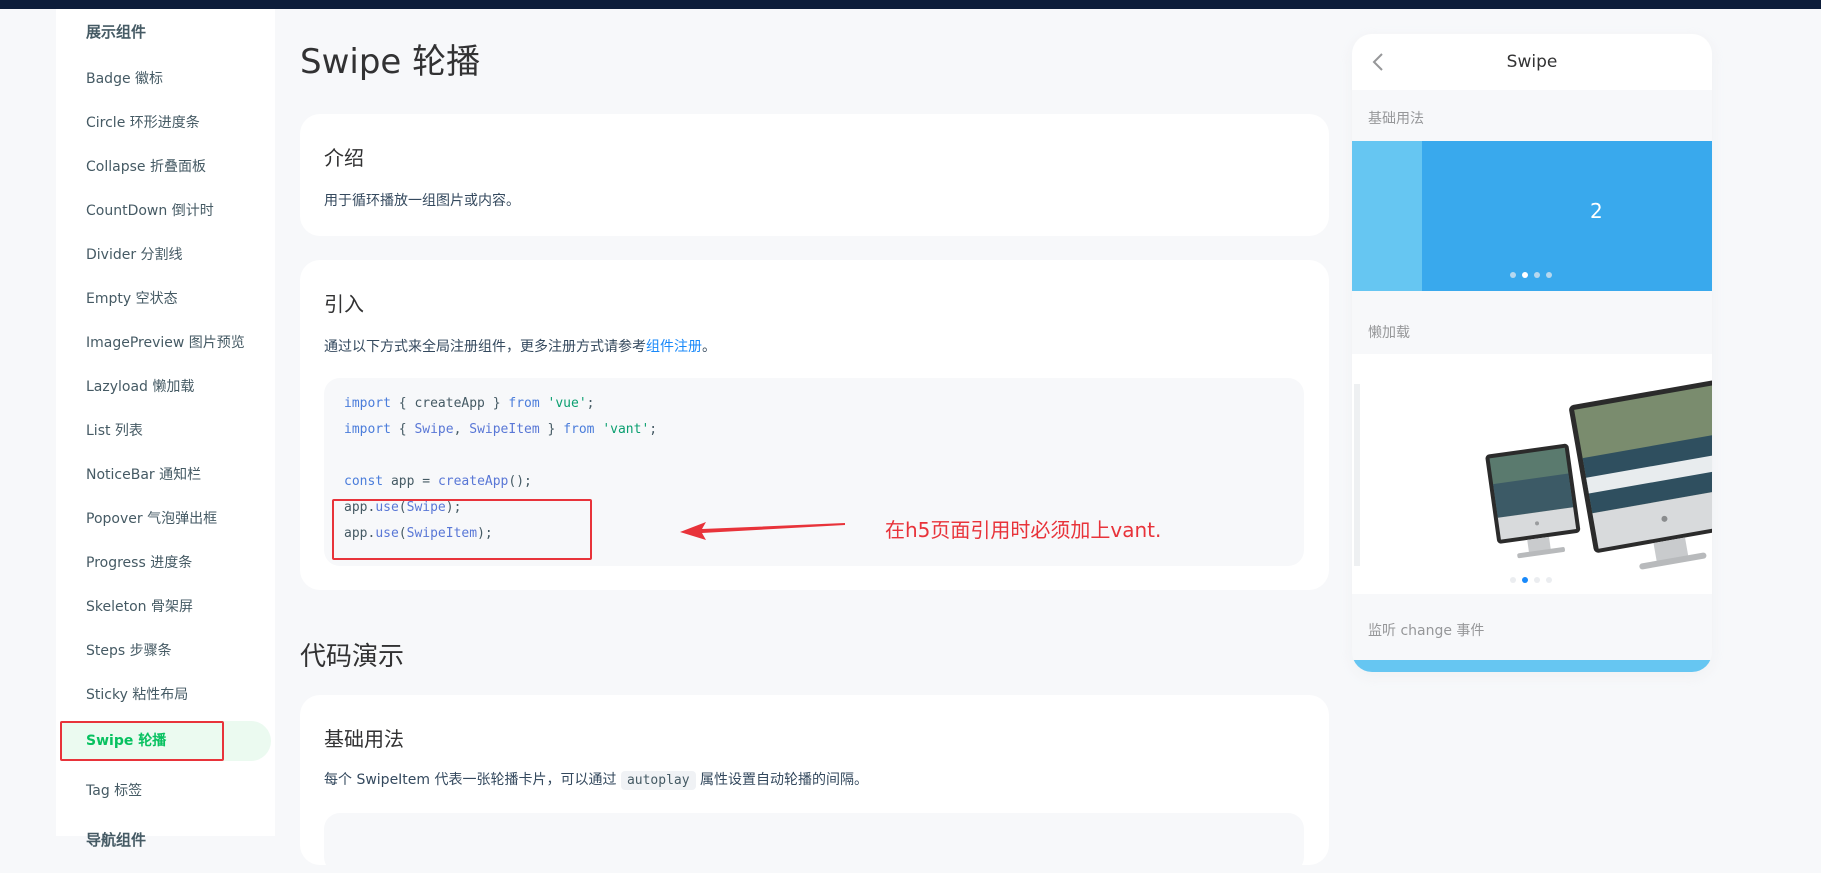  I want to click on sidebar-item-skeleton: Skeleton 骨架屏, so click(171, 607).